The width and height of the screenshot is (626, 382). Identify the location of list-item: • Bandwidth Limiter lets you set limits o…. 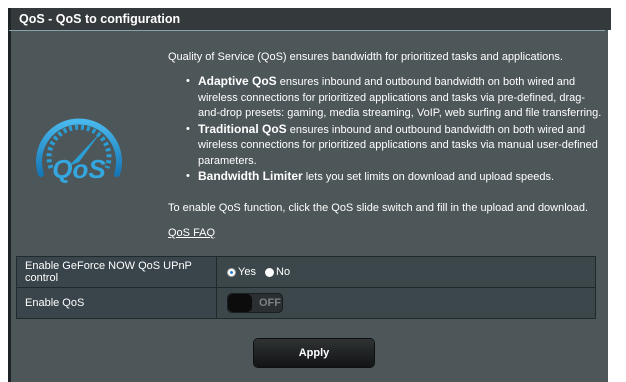
(370, 176).